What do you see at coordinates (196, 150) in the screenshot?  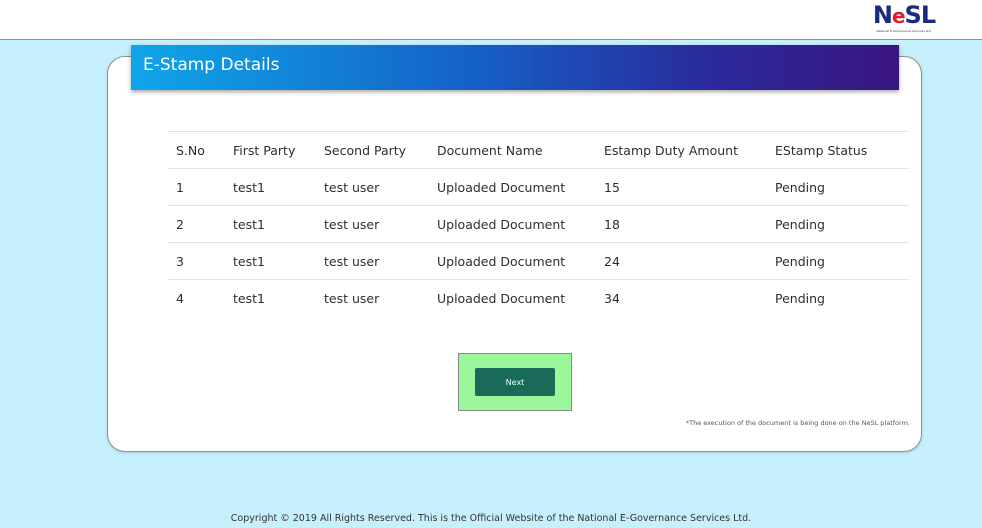 I see `column-header-sno: S.No` at bounding box center [196, 150].